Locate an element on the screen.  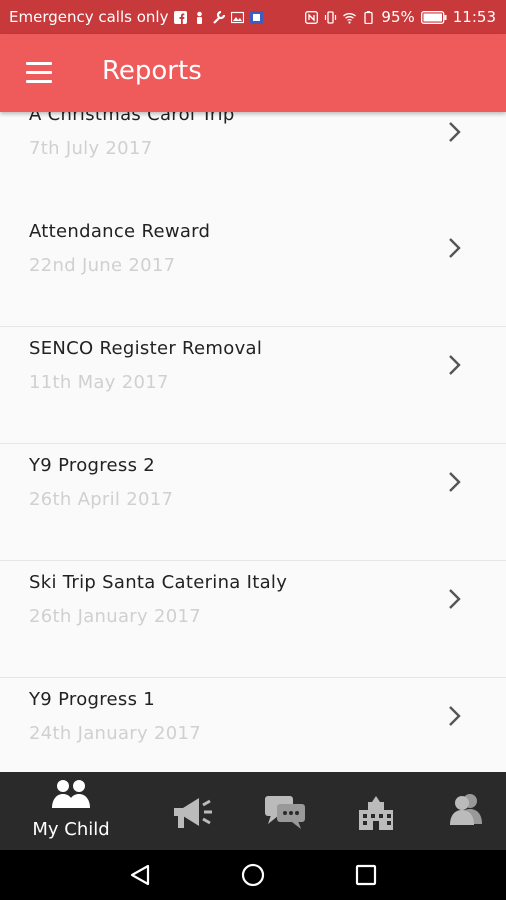
page-title: Reports is located at coordinates (152, 71).